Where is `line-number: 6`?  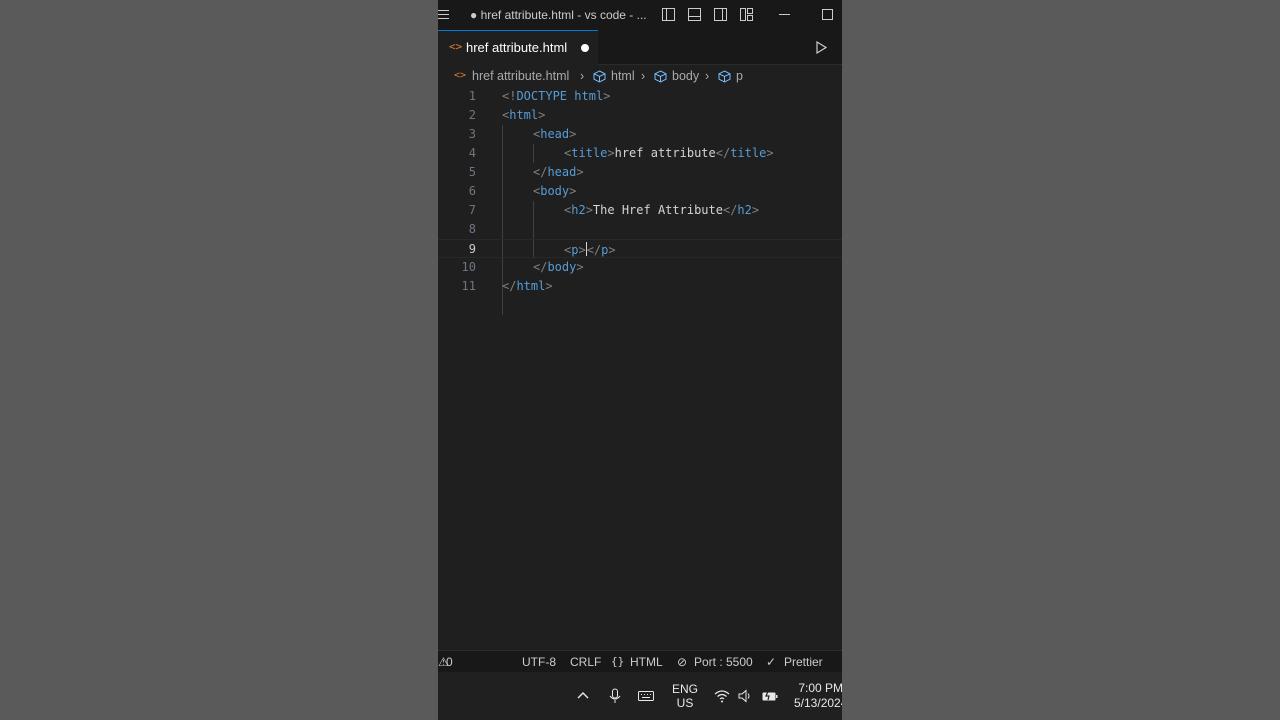 line-number: 6 is located at coordinates (472, 191).